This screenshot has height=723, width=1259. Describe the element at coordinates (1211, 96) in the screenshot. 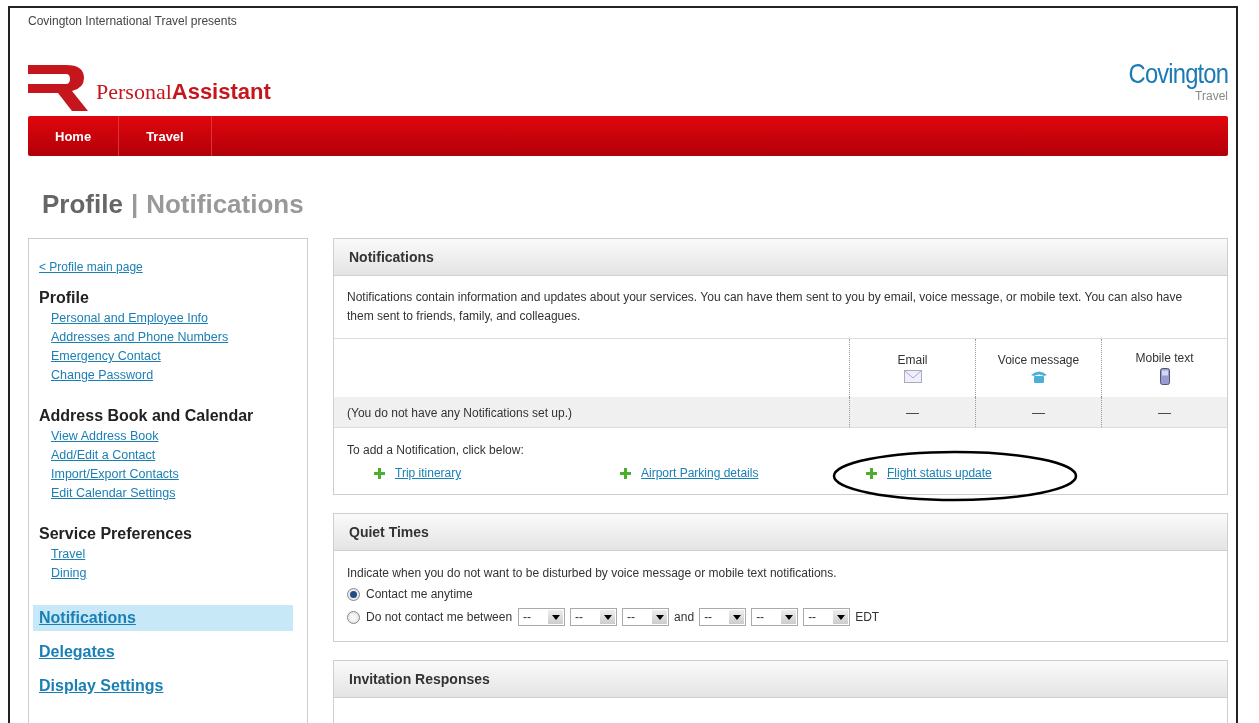

I see `brand-subtitle: Travel` at that location.